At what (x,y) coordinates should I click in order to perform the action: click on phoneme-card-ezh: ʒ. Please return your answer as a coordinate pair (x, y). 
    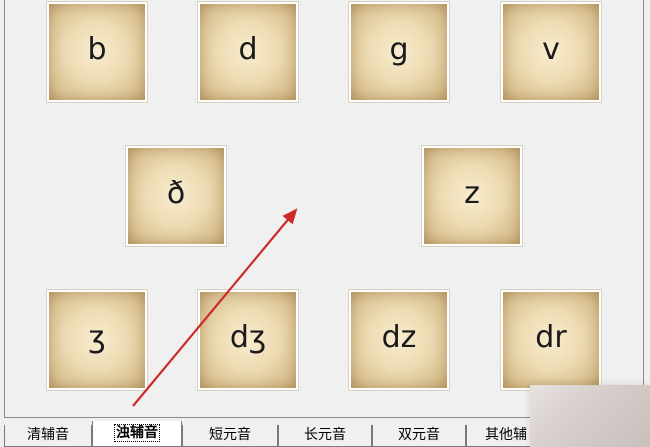
    Looking at the image, I should click on (97, 340).